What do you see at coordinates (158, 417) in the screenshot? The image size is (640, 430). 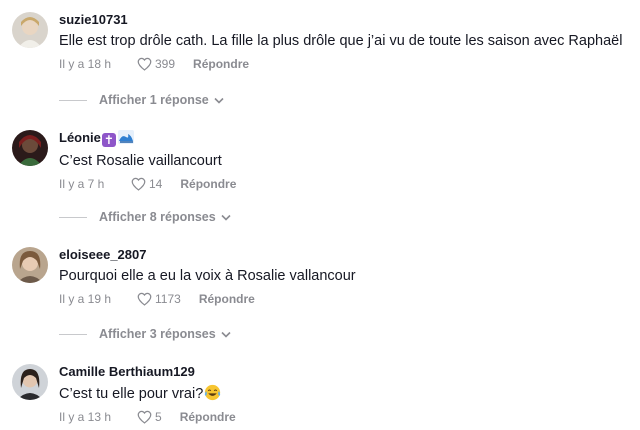 I see `like-count: 5` at bounding box center [158, 417].